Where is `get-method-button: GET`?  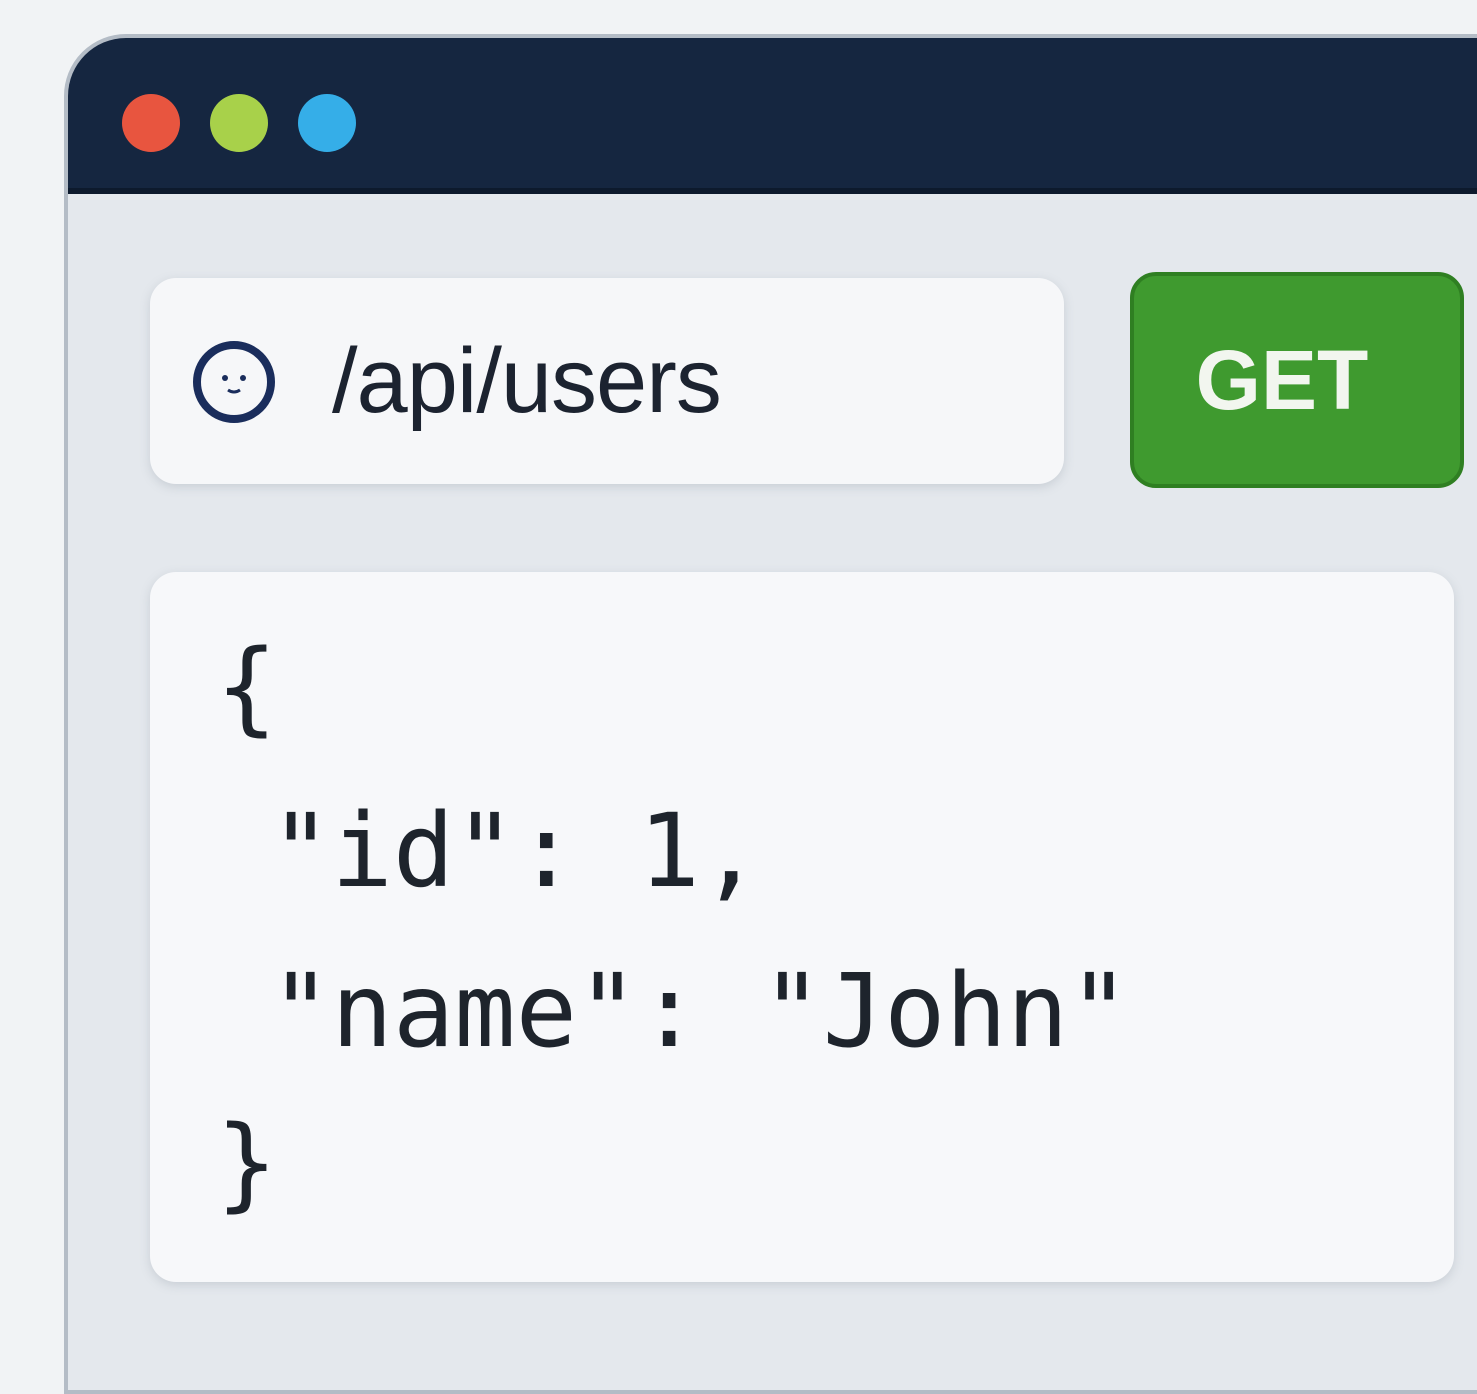 get-method-button: GET is located at coordinates (1297, 380).